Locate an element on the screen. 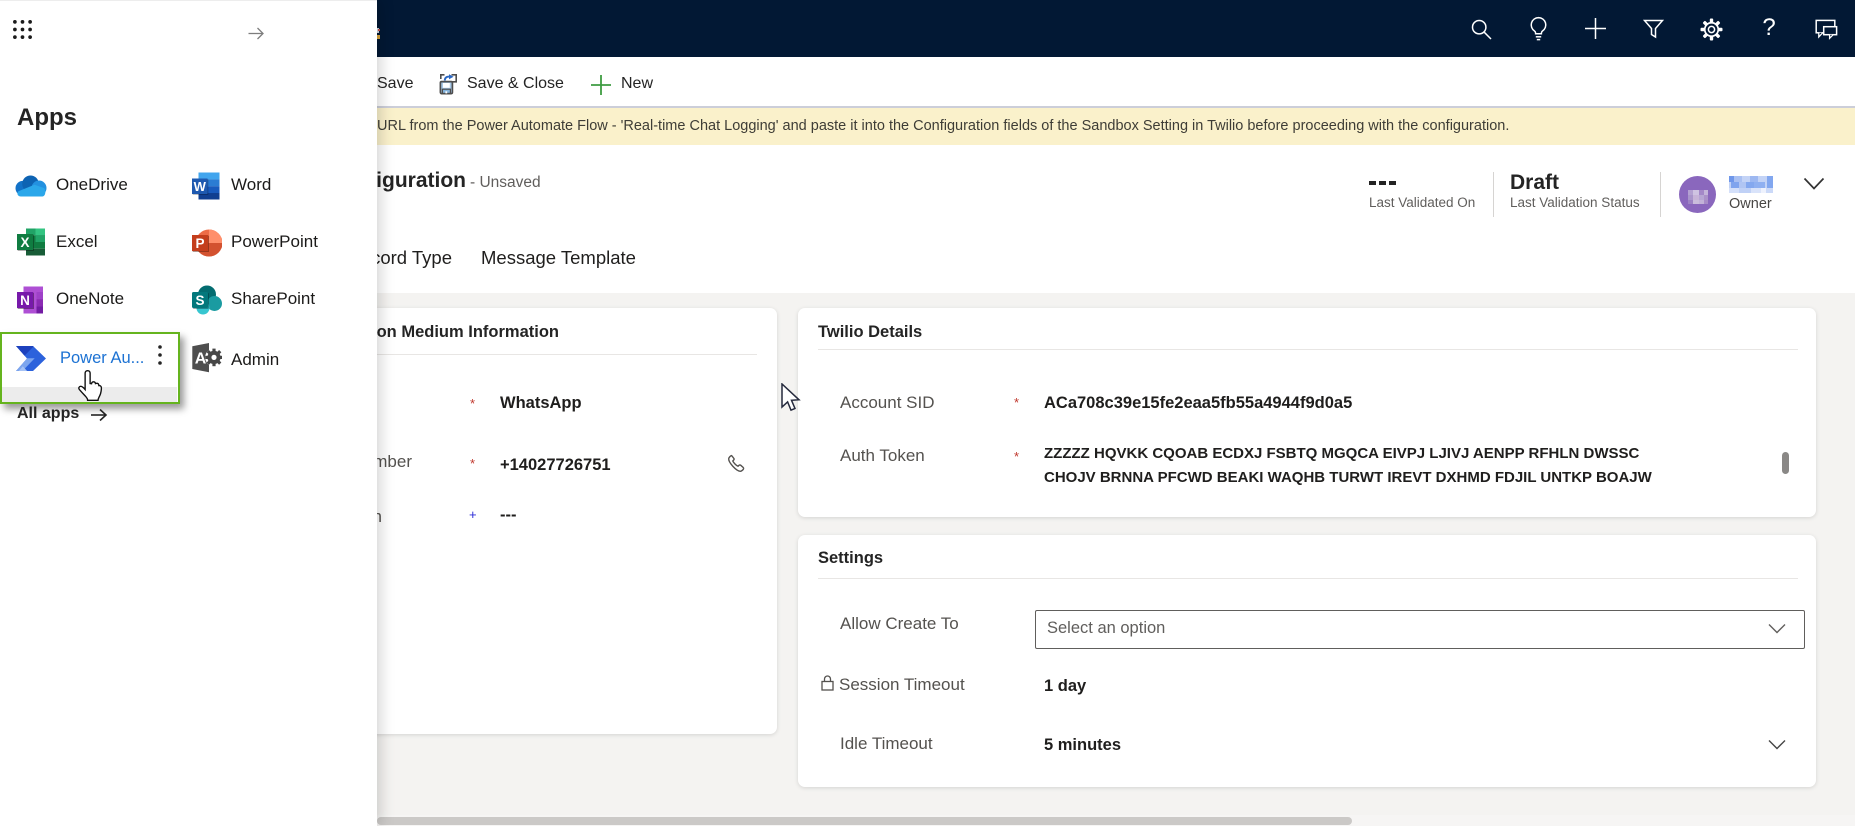 Image resolution: width=1855 pixels, height=826 pixels. svg-text: N is located at coordinates (25, 300).